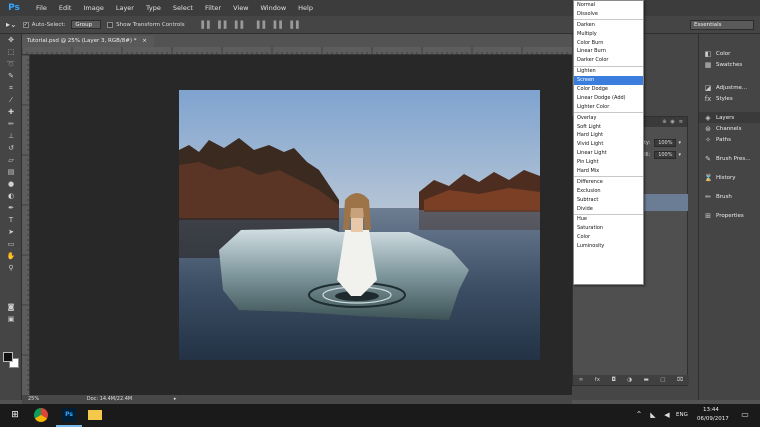  I want to click on windows-start-icon: ⊞, so click(15, 415).